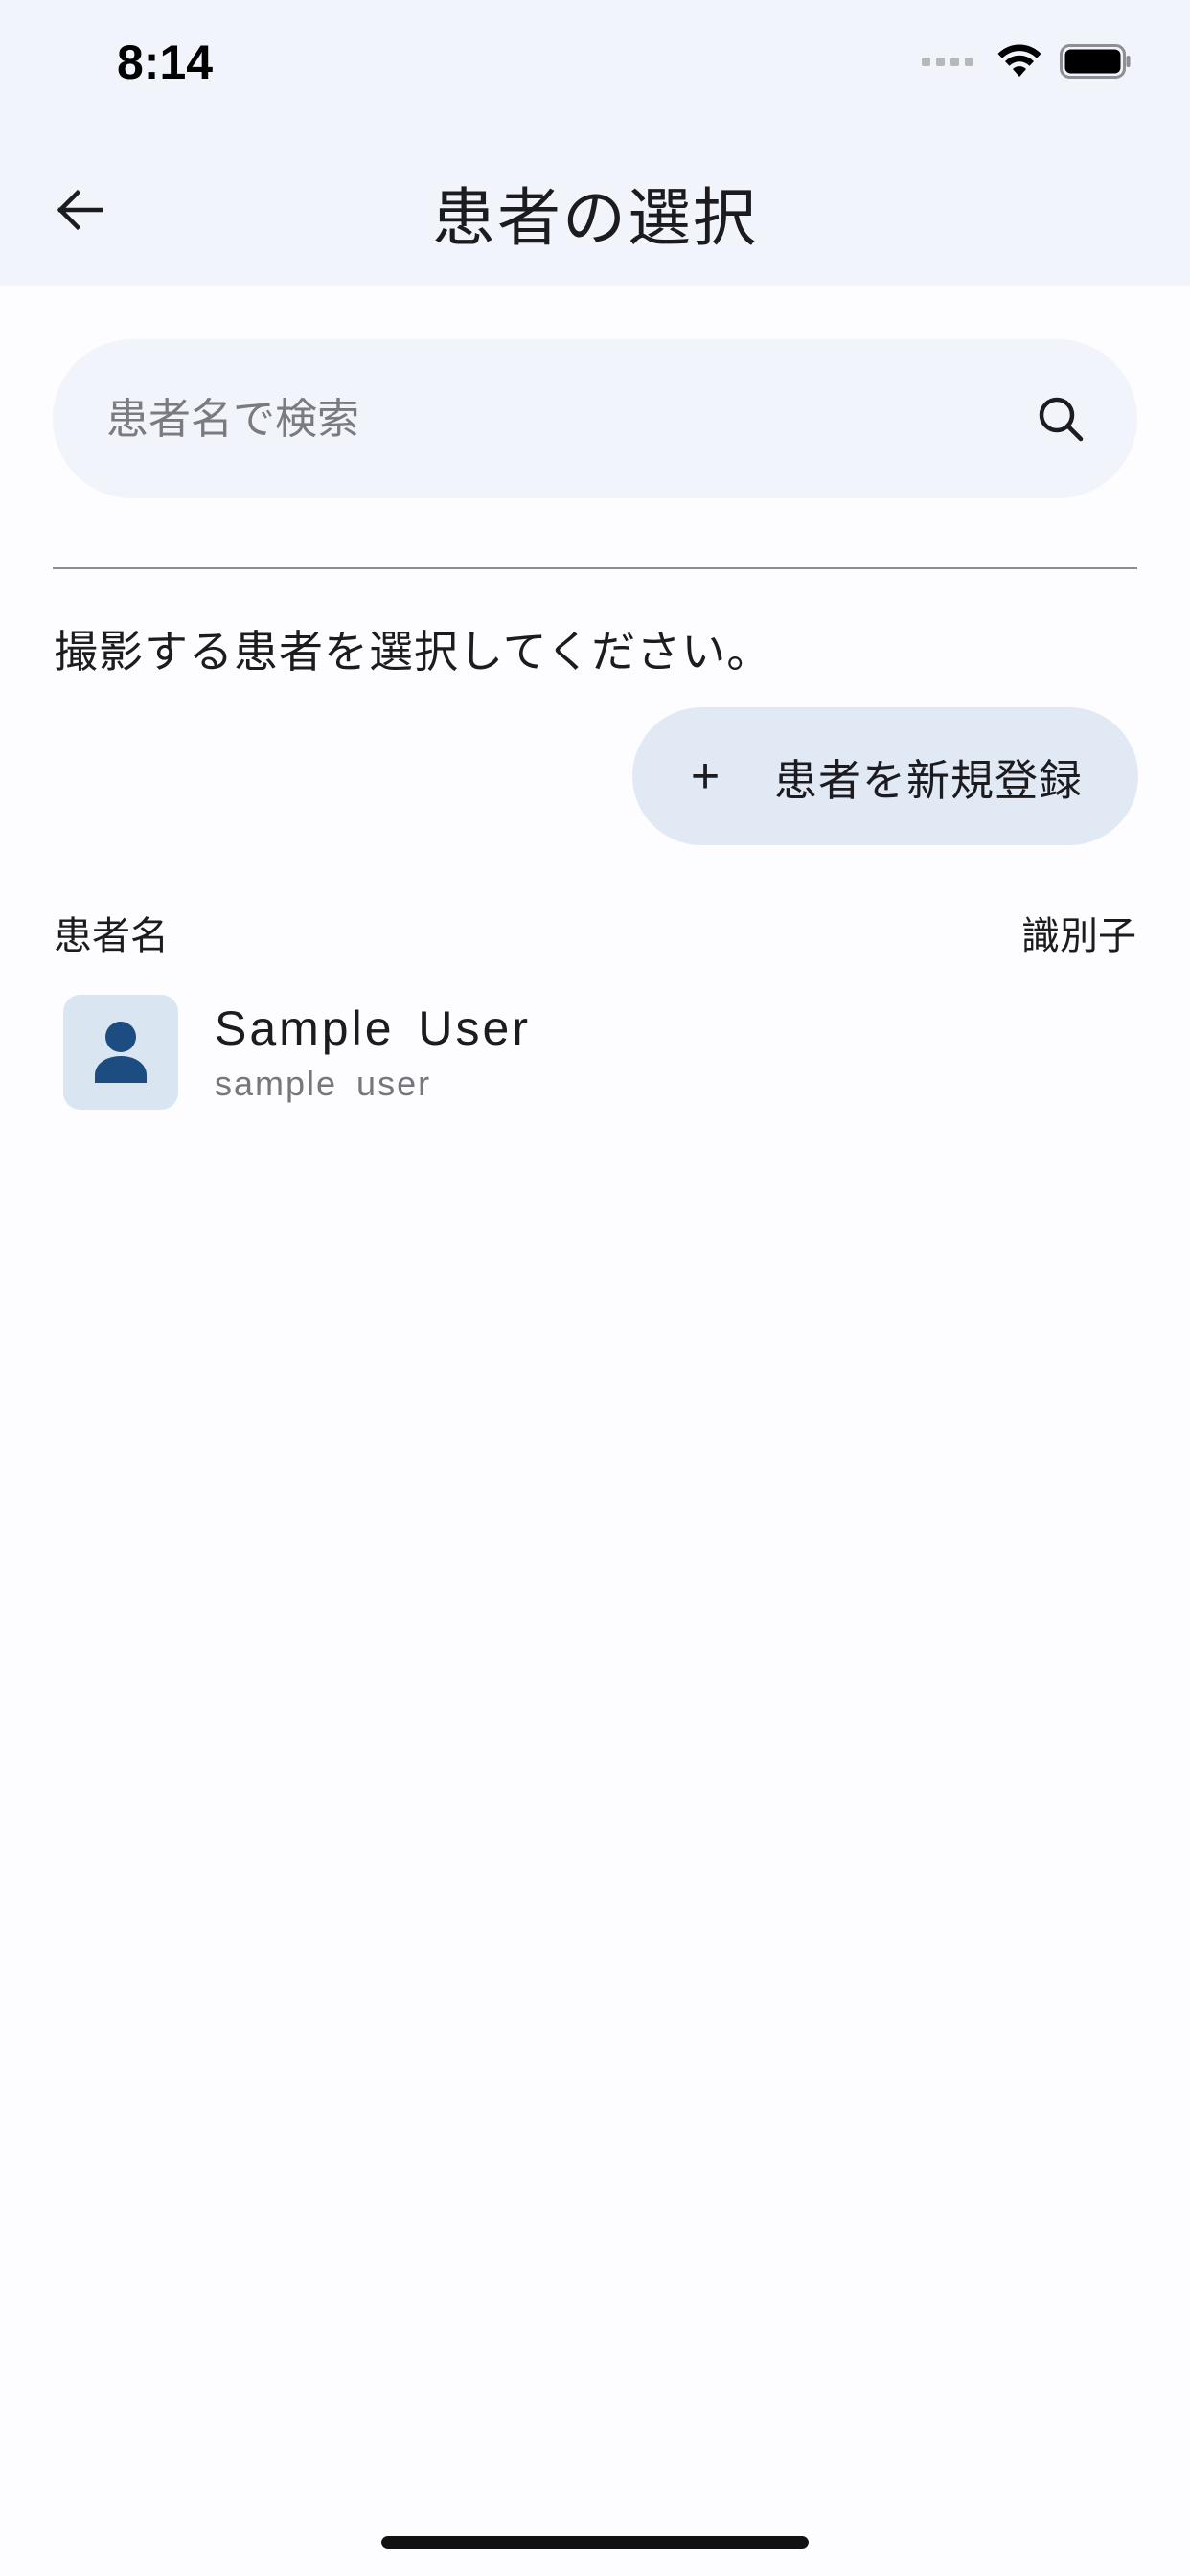 The height and width of the screenshot is (2576, 1190). Describe the element at coordinates (595, 2542) in the screenshot. I see `home-indicator` at that location.